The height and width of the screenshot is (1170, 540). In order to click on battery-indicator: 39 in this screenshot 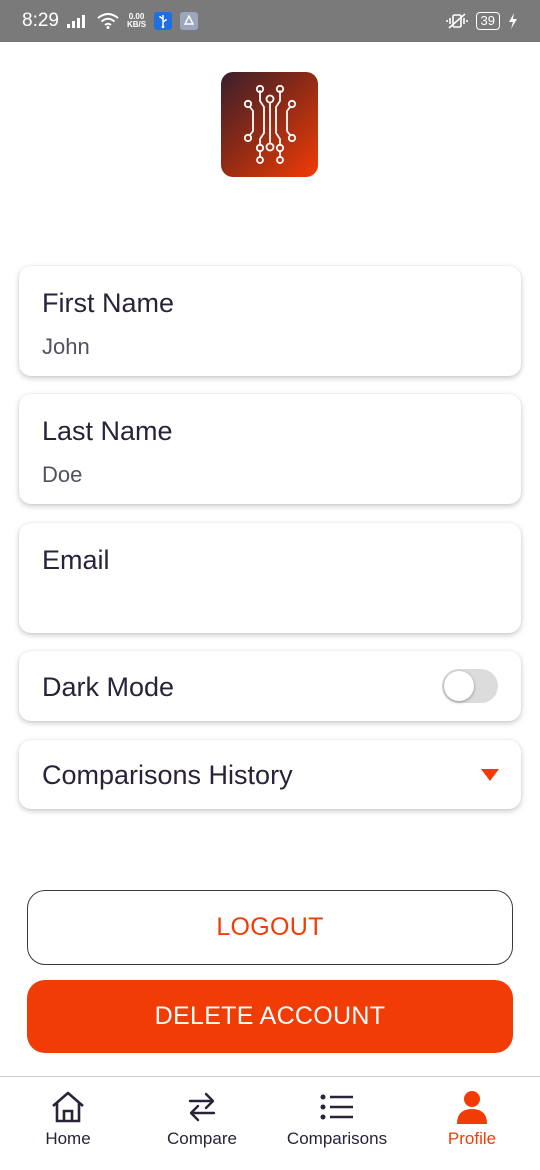, I will do `click(487, 21)`.